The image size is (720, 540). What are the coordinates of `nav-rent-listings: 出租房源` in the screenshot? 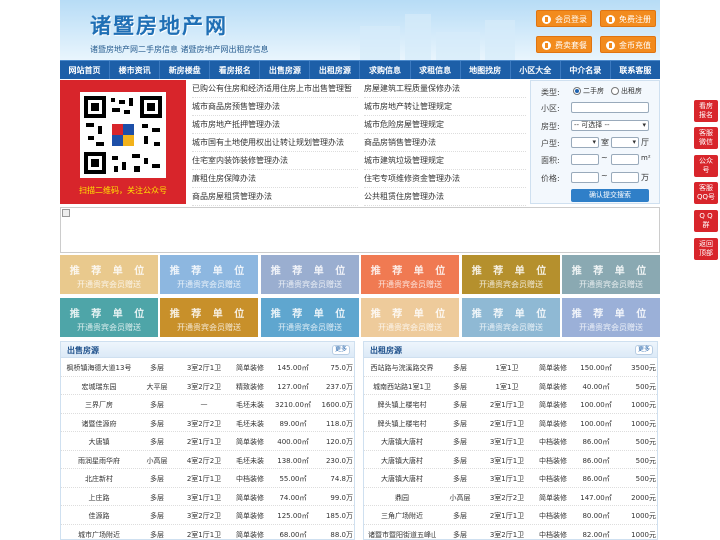 It's located at (335, 70).